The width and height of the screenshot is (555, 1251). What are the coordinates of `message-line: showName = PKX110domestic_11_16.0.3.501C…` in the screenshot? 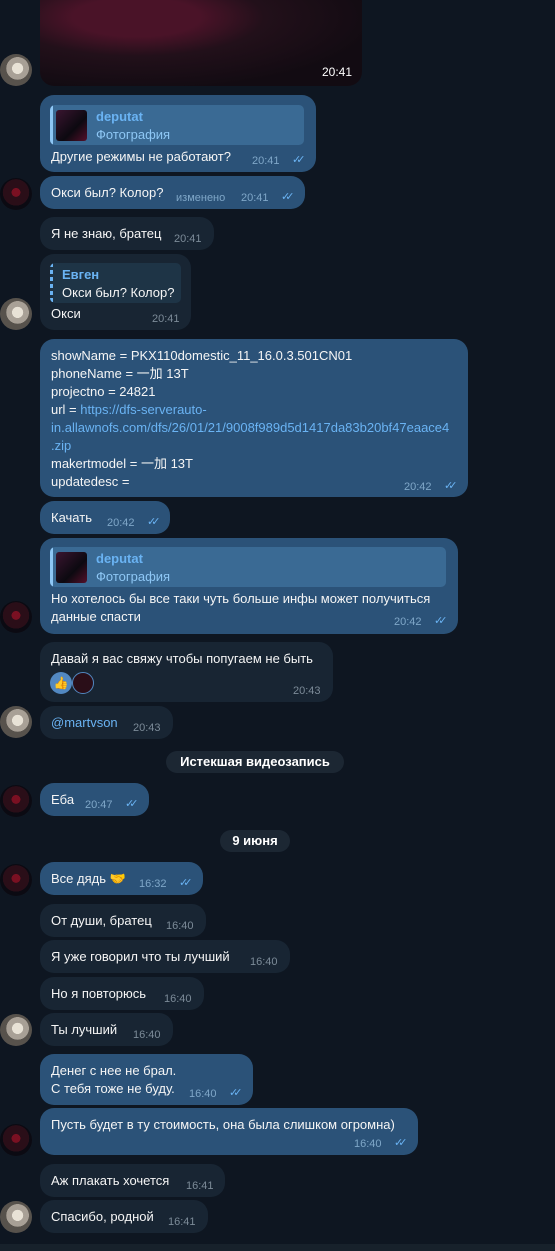 It's located at (202, 355).